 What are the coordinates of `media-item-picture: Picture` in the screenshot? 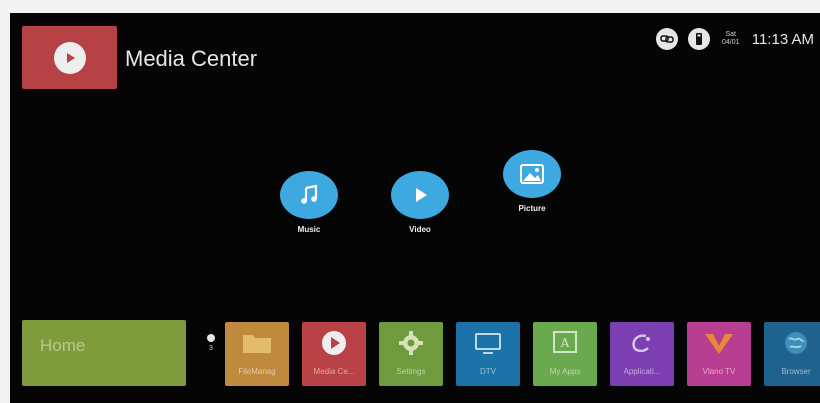 It's located at (532, 181).